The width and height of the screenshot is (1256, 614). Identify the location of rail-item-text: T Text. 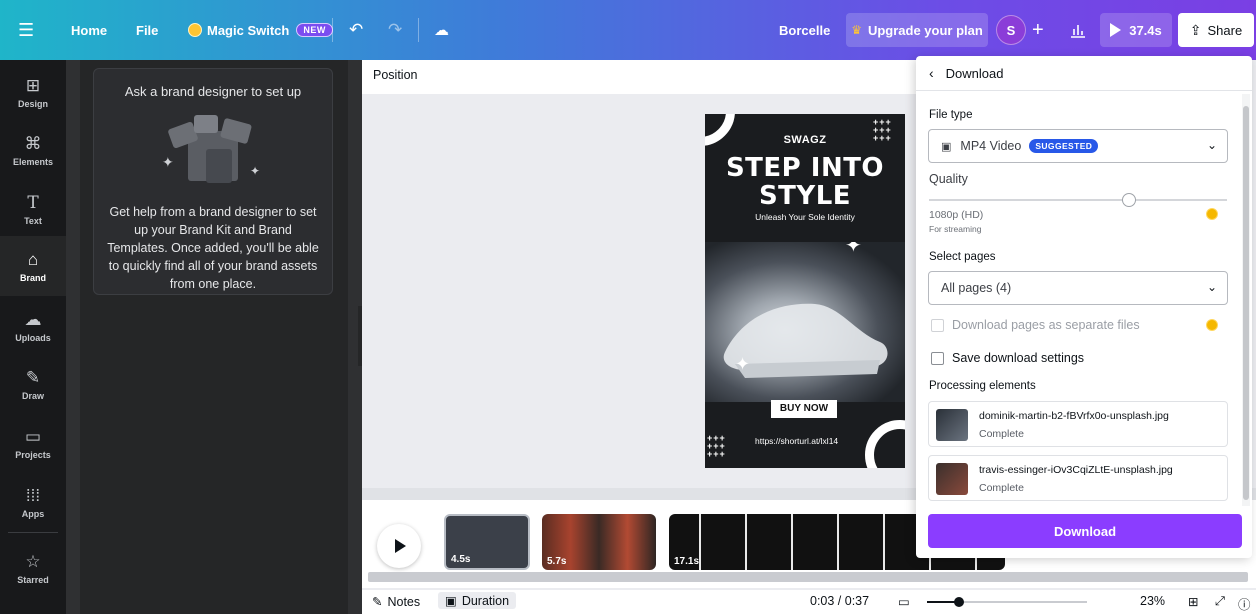
(33, 209).